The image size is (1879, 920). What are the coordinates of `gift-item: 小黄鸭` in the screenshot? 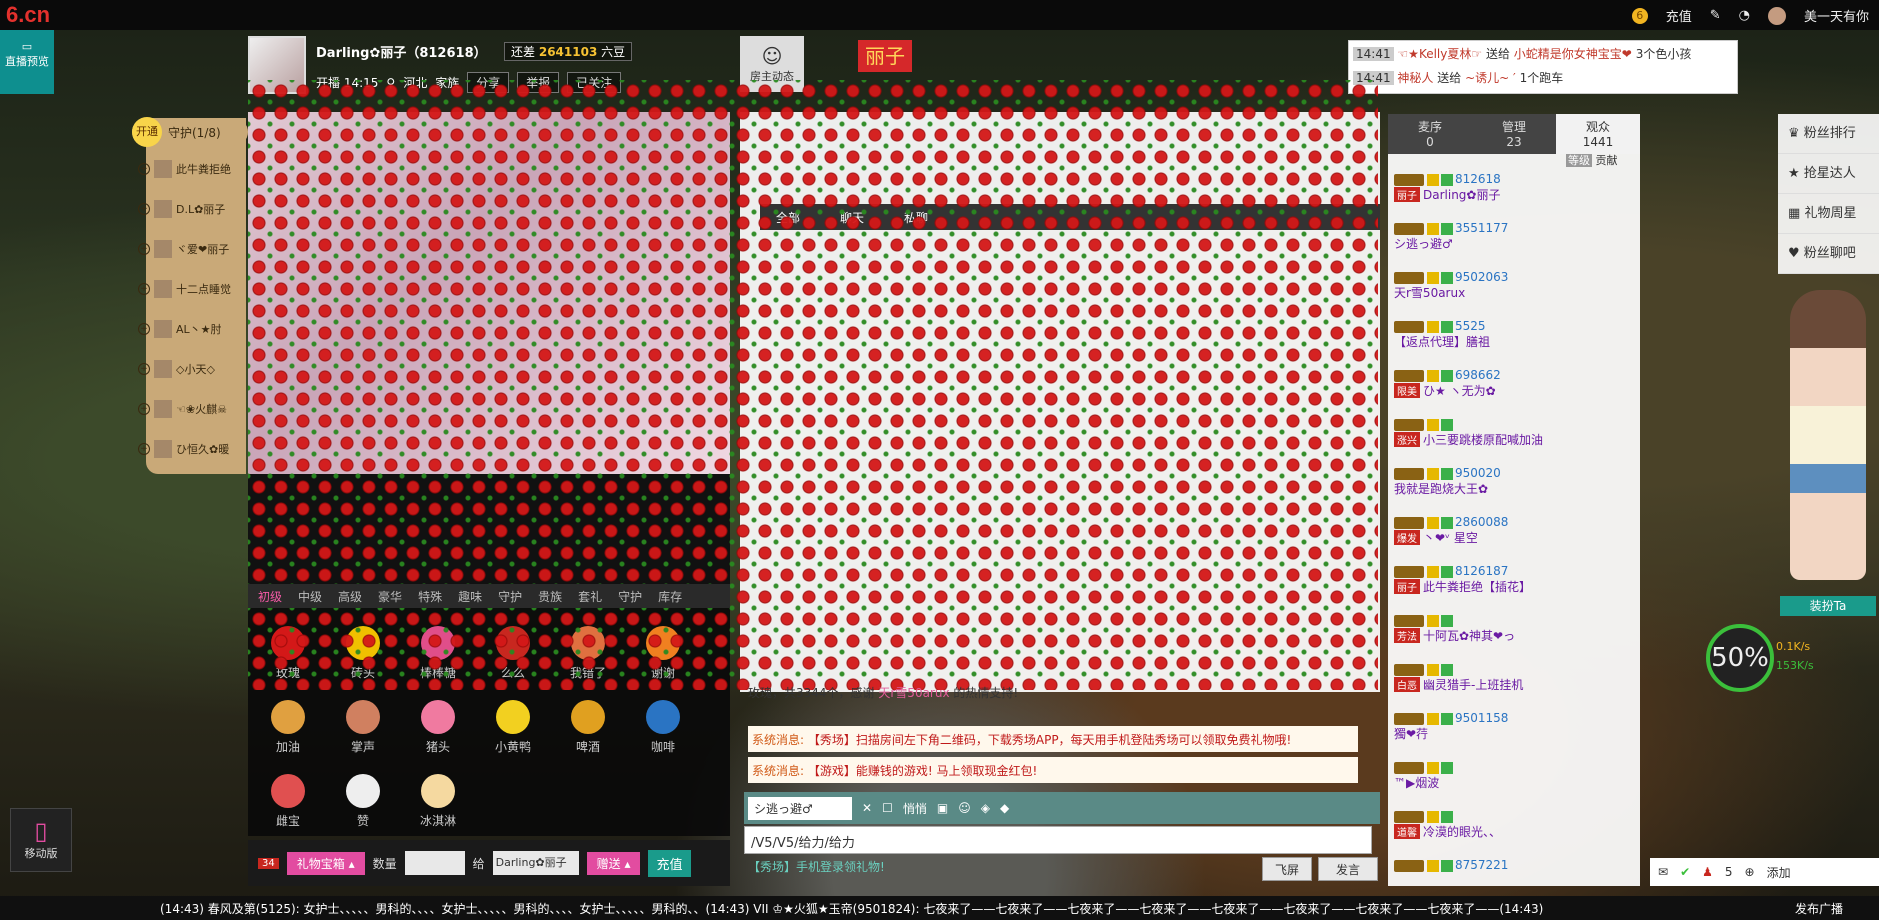 It's located at (513, 727).